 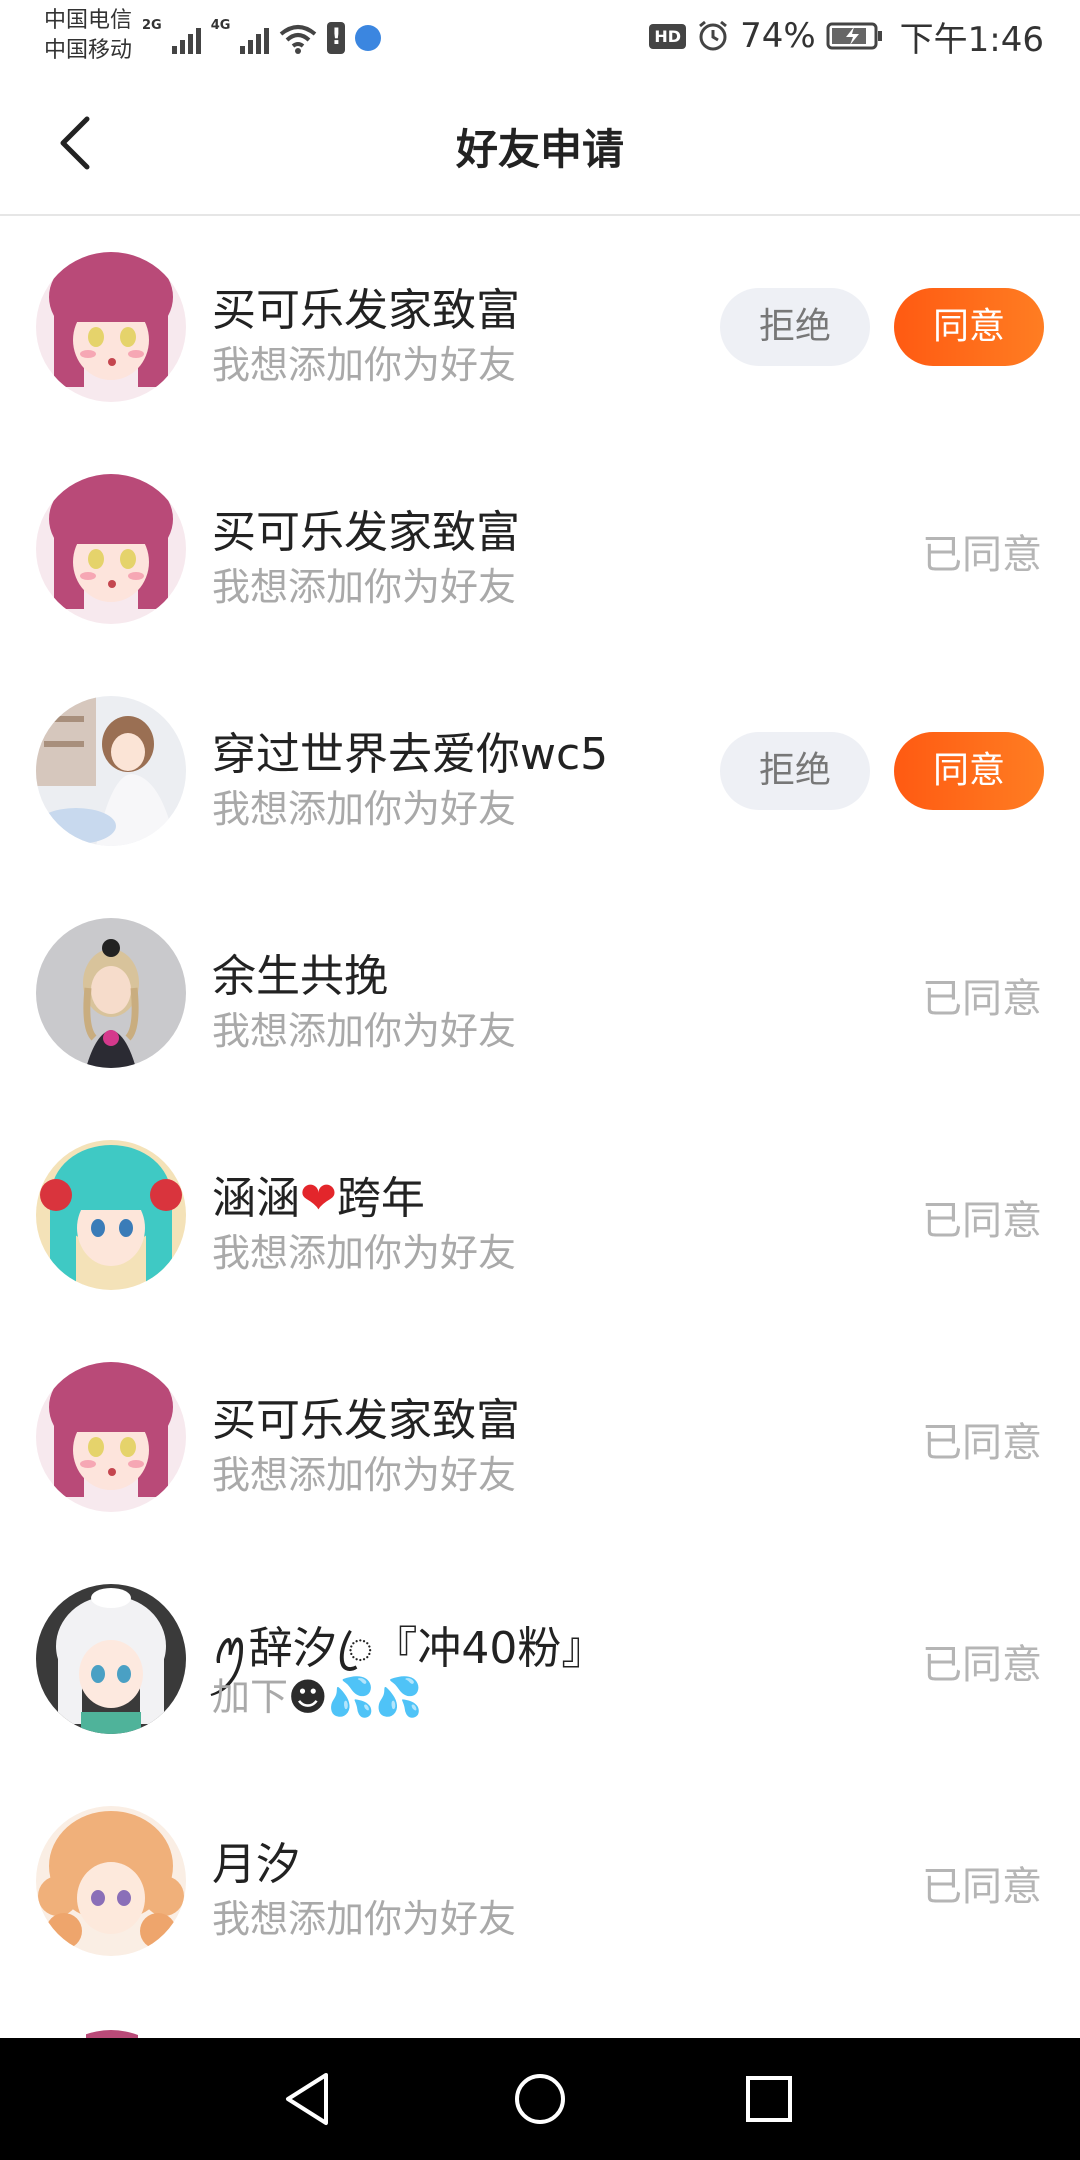 I want to click on carrier-labels: 中国电信 中国移动, so click(x=88, y=36).